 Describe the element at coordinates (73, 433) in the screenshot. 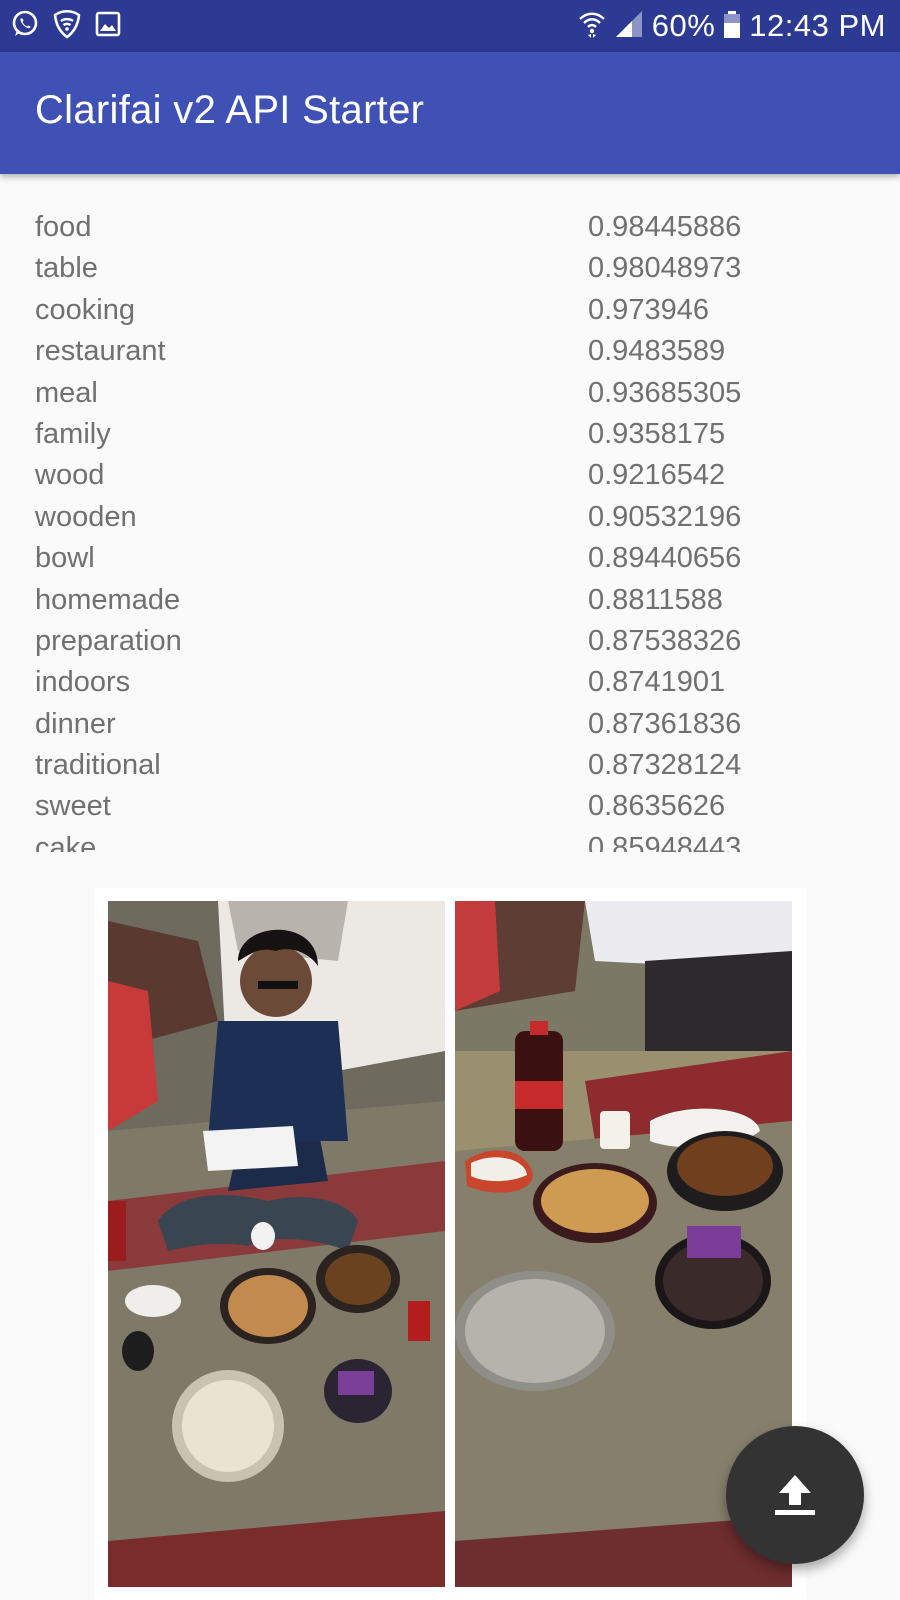

I see `result-concept-name: family` at that location.